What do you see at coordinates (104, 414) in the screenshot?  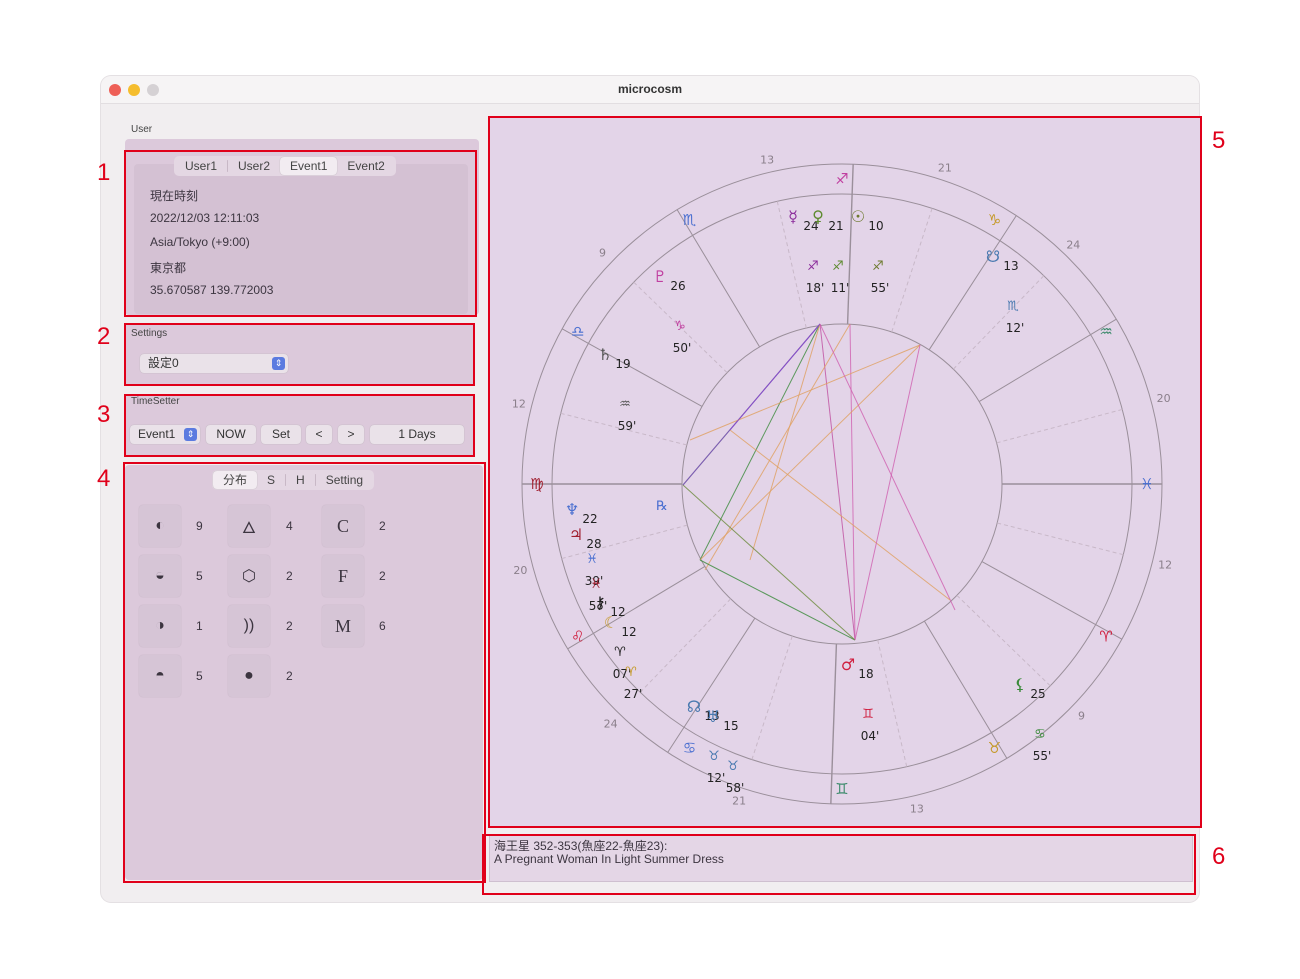 I see `annotation-number-3: 3` at bounding box center [104, 414].